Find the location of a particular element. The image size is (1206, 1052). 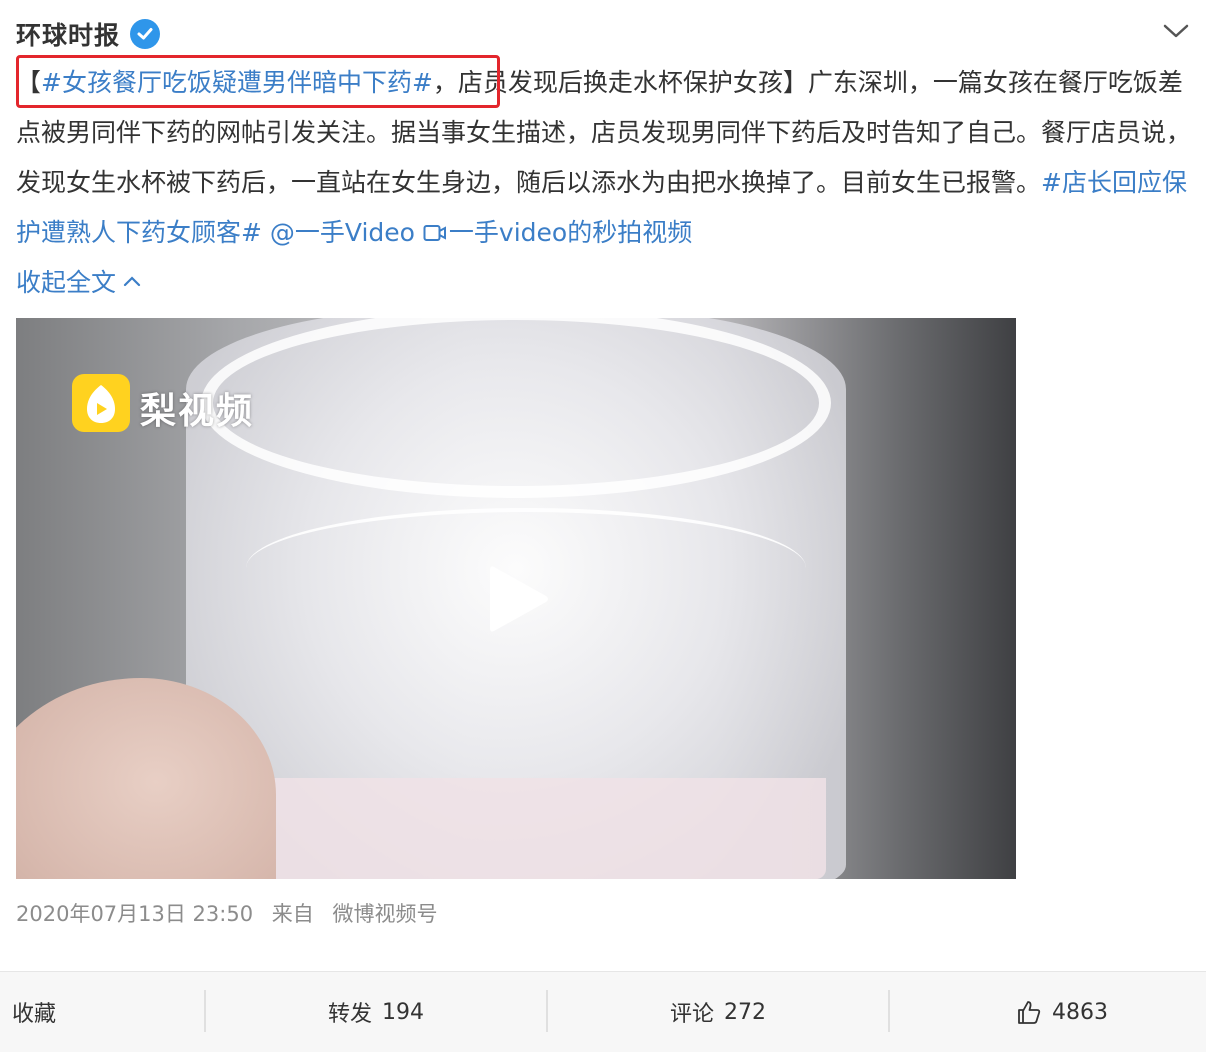

chevron-up-icon is located at coordinates (132, 281).